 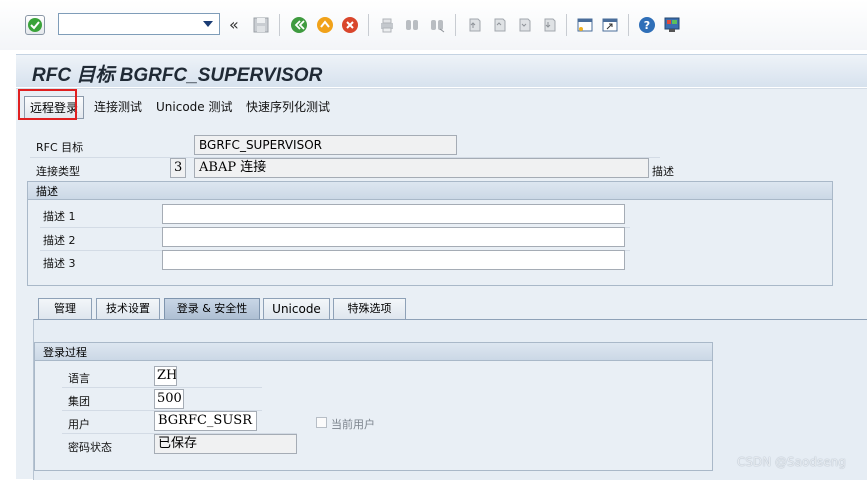 I want to click on password-status-label: 密码状态, so click(x=90, y=447).